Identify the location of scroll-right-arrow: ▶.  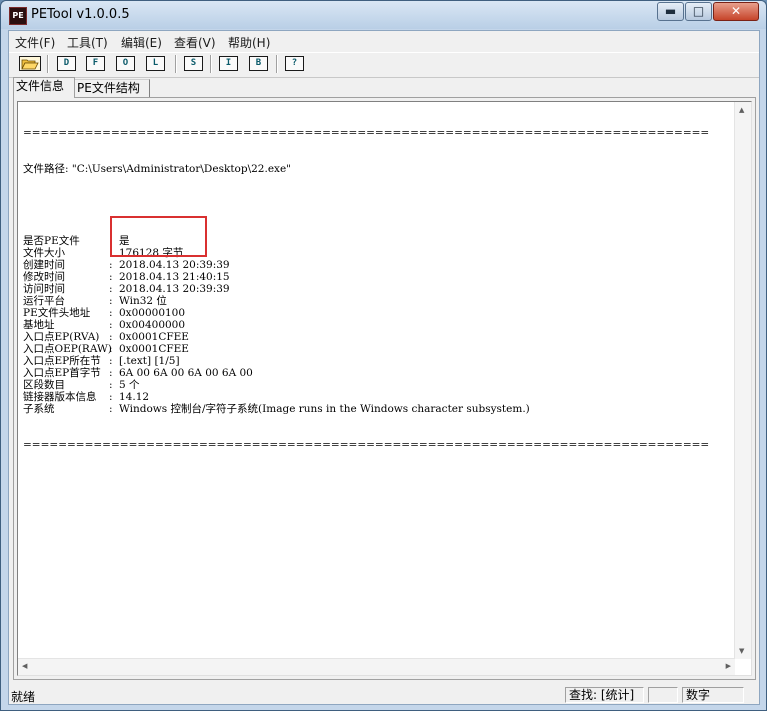
(728, 666).